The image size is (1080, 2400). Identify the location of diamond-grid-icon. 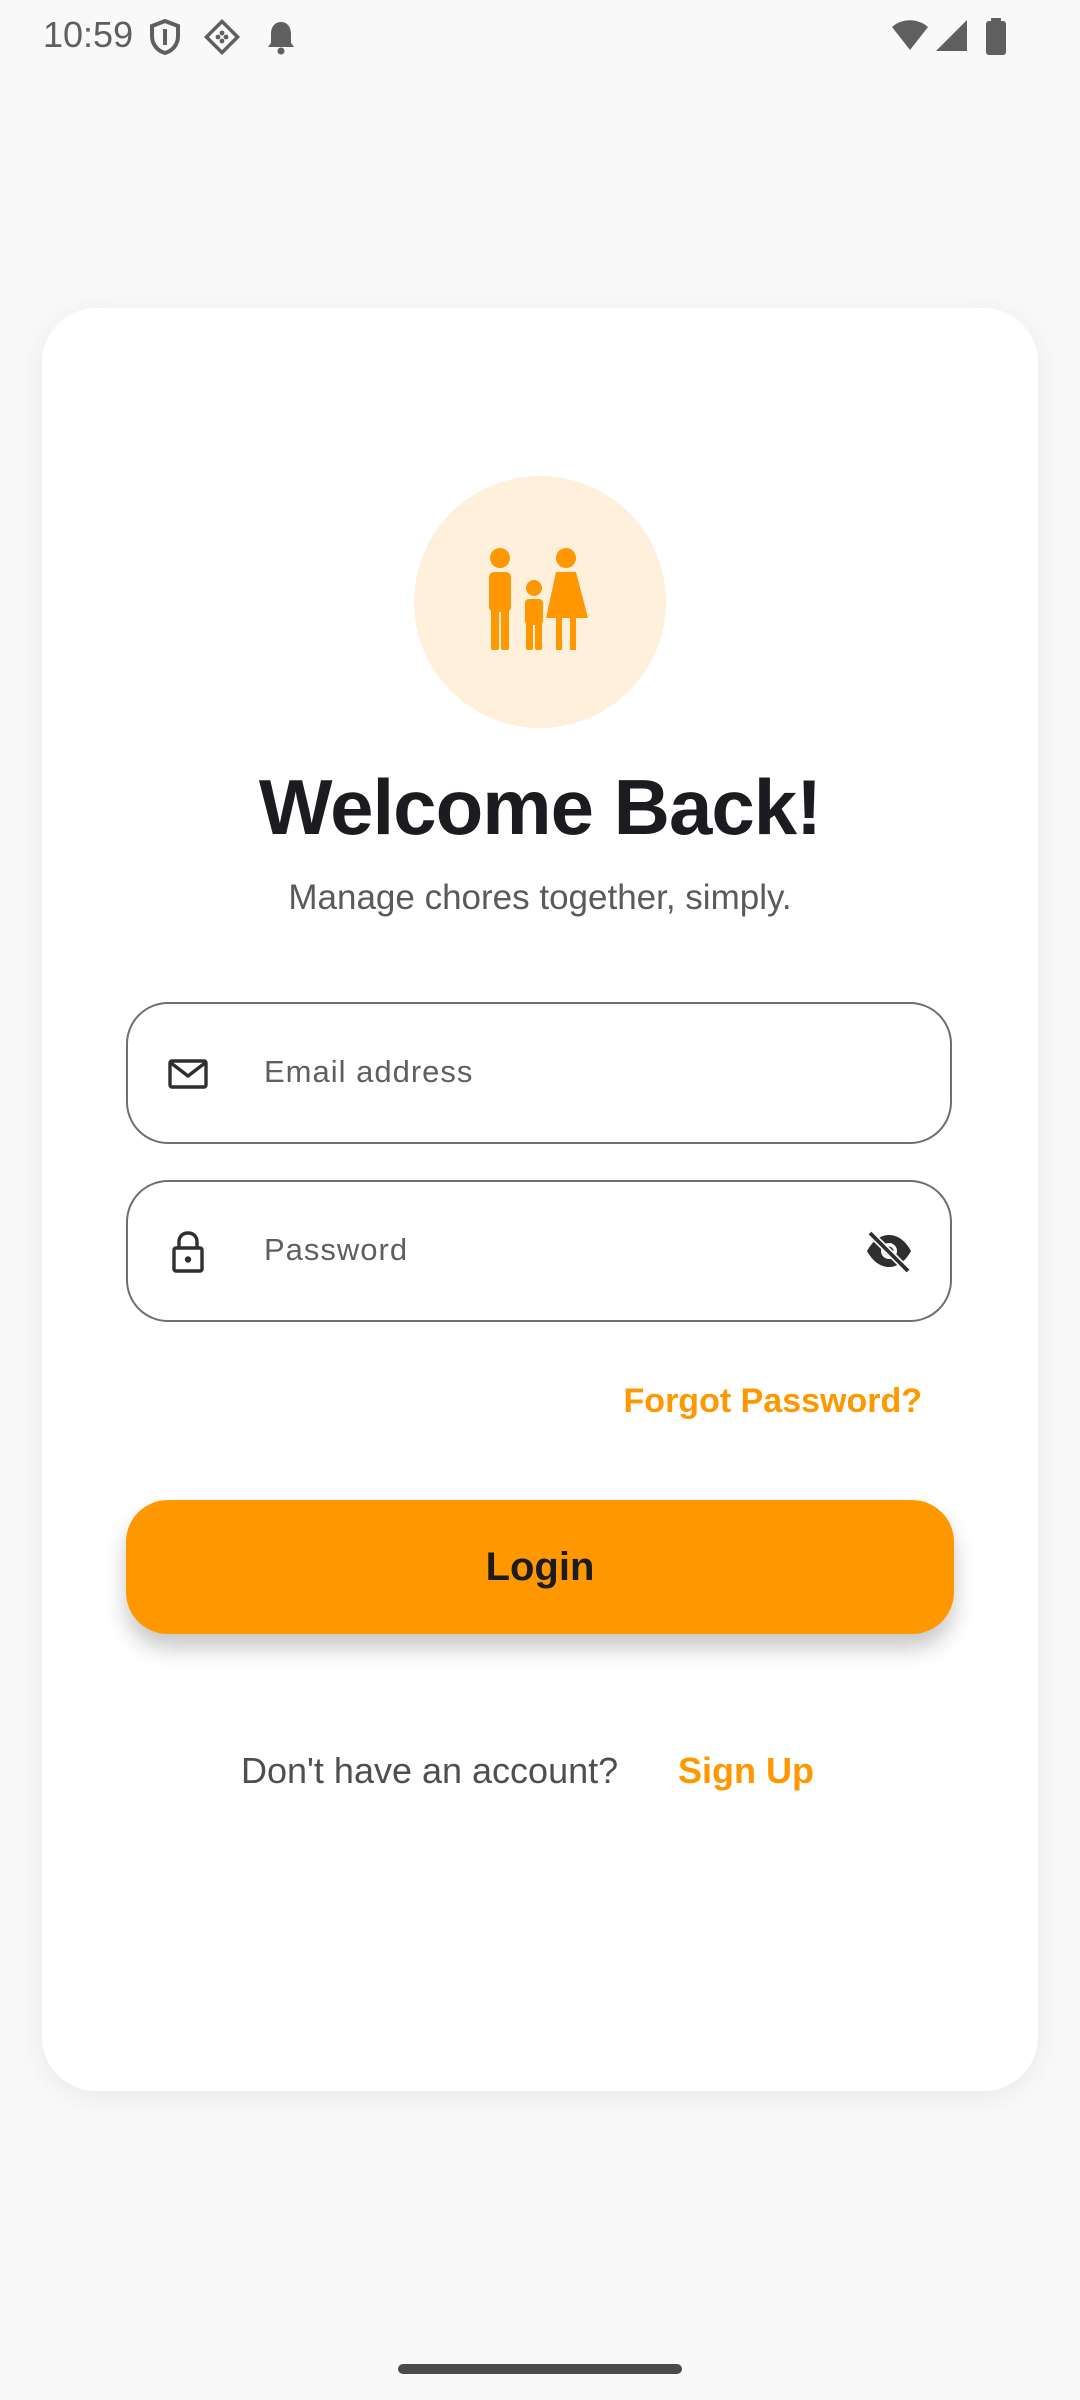
(222, 39).